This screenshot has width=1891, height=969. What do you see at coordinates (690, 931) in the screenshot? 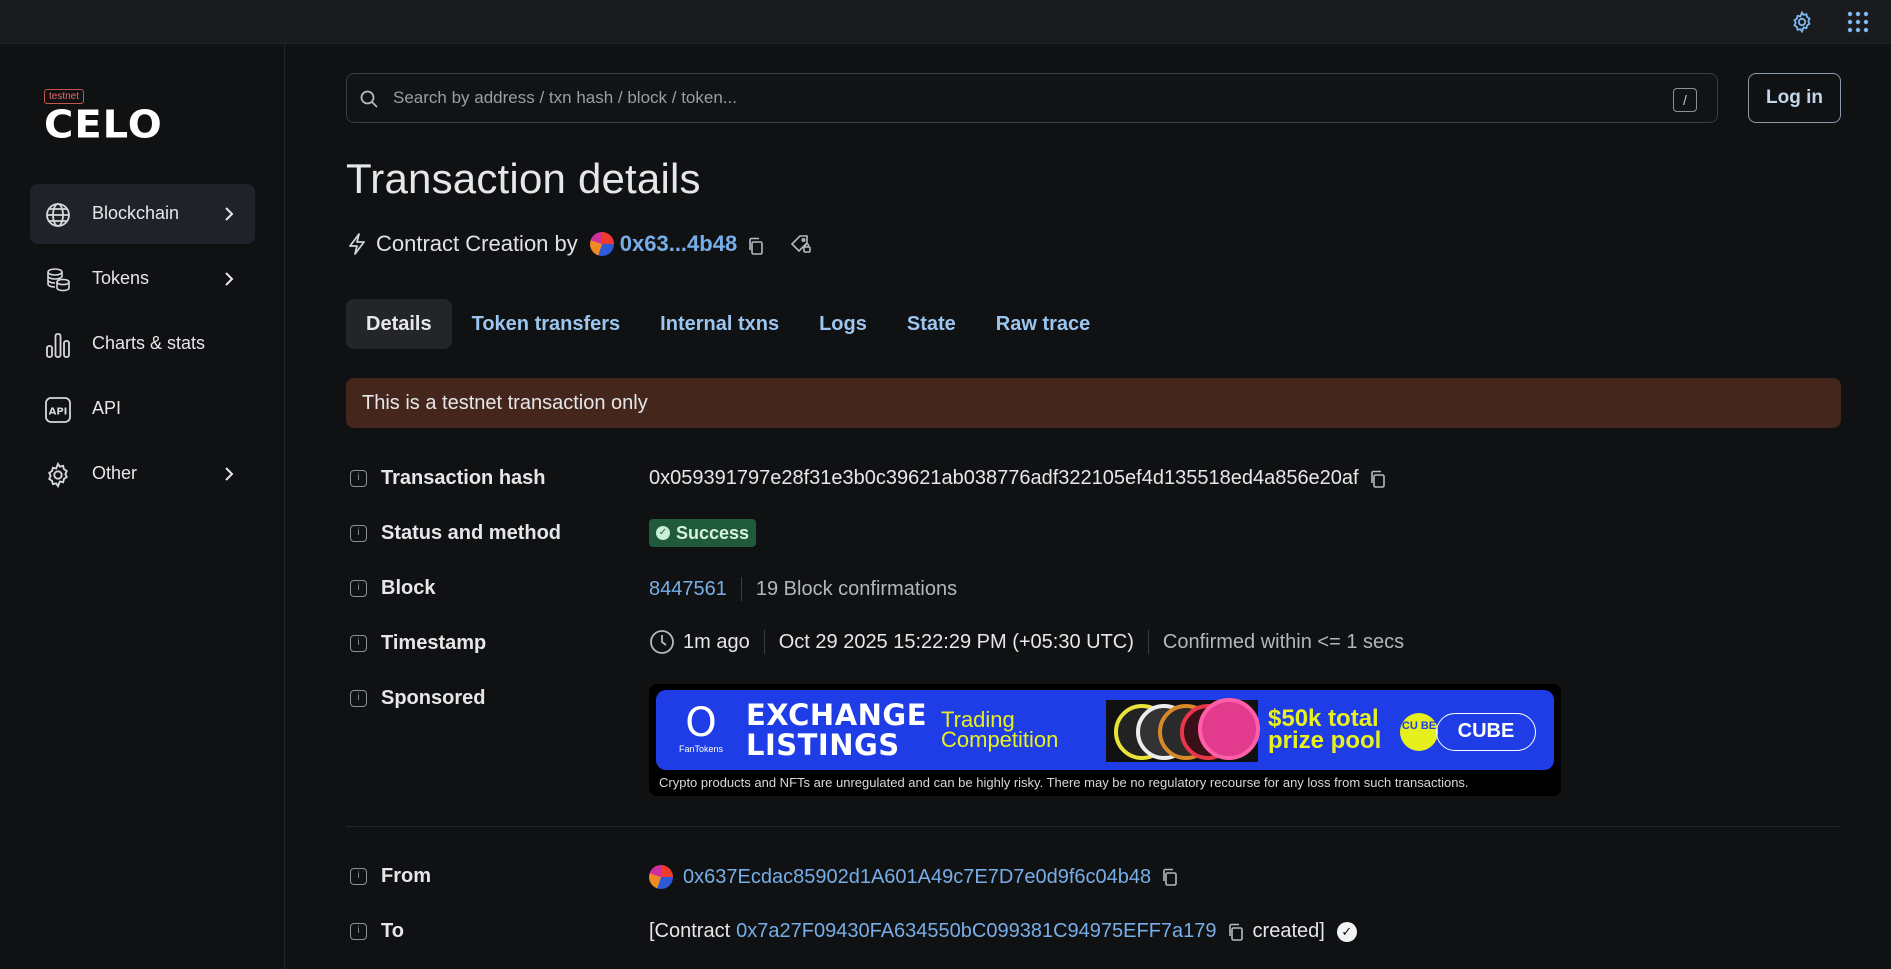
I see `to-prefix: [Contract` at bounding box center [690, 931].